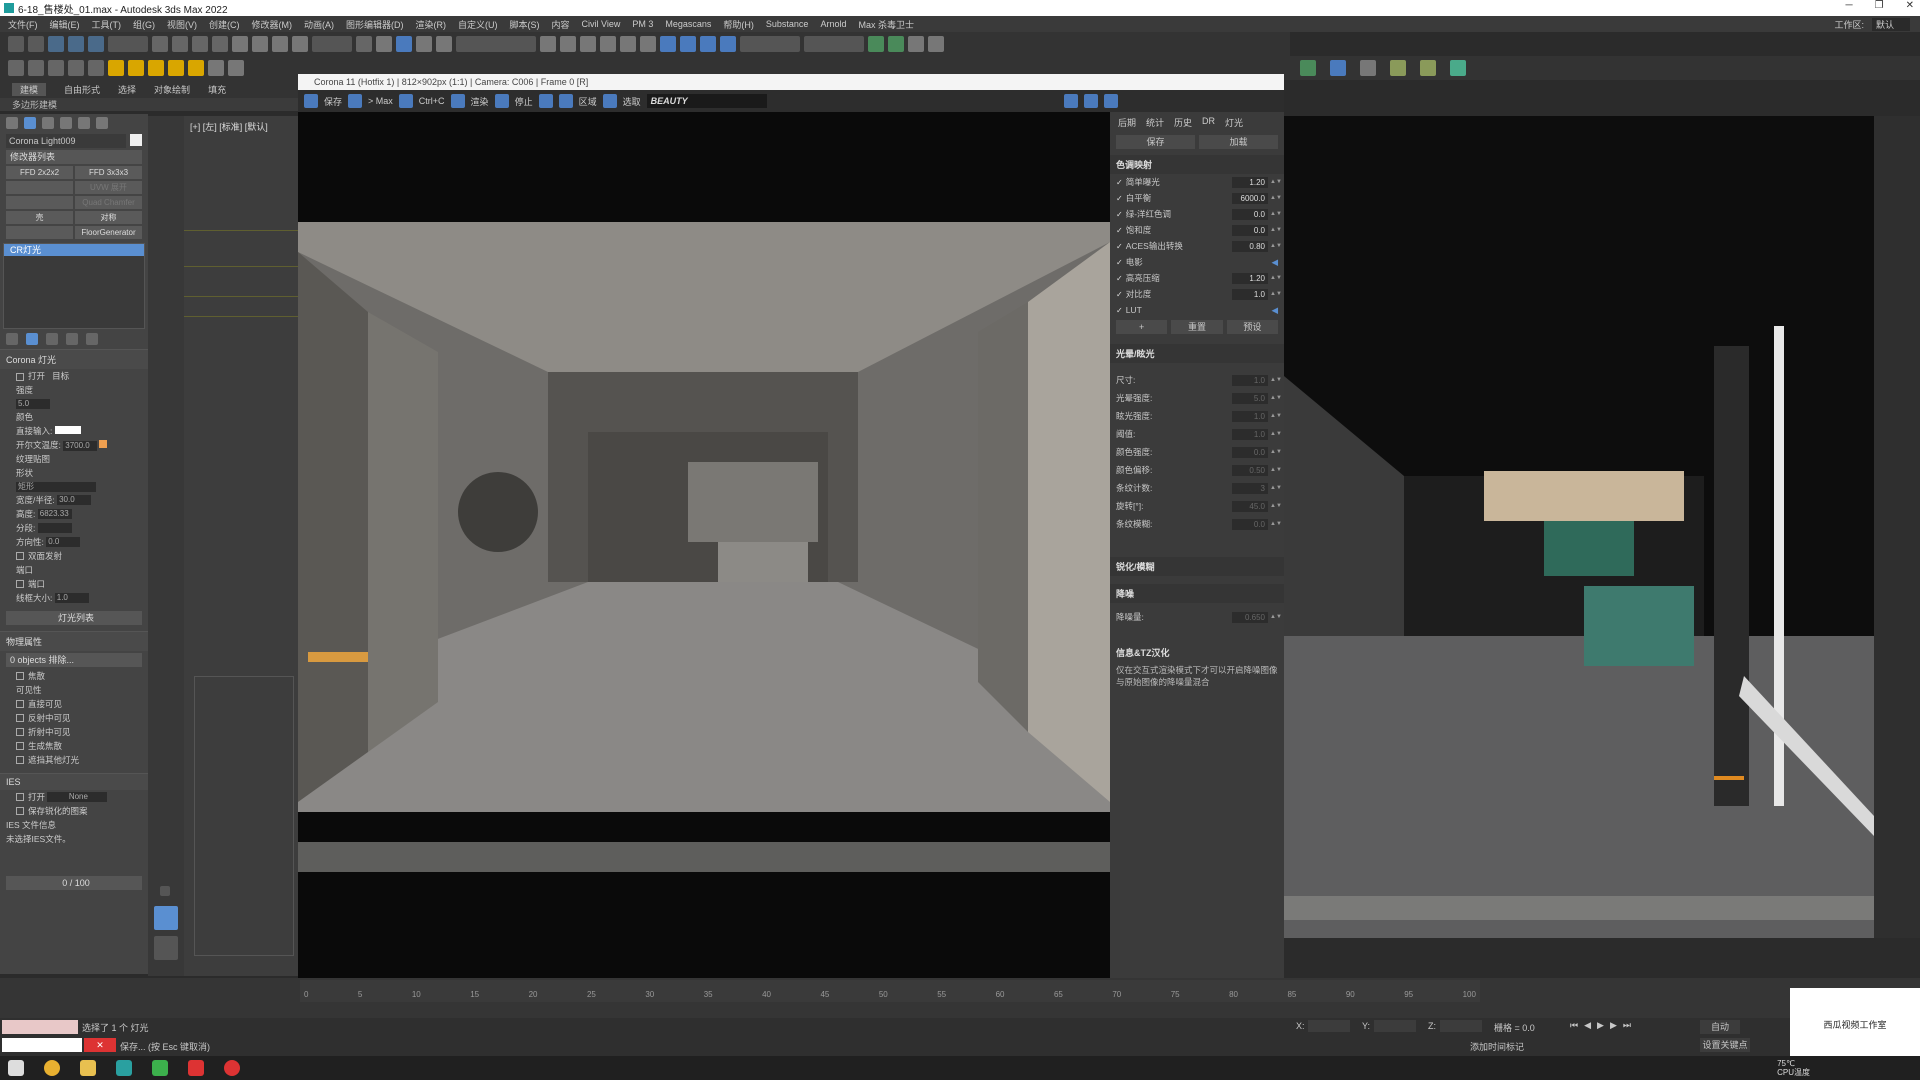 The image size is (1920, 1080). Describe the element at coordinates (74, 882) in the screenshot. I see `frame-counter: 0 / 100` at that location.